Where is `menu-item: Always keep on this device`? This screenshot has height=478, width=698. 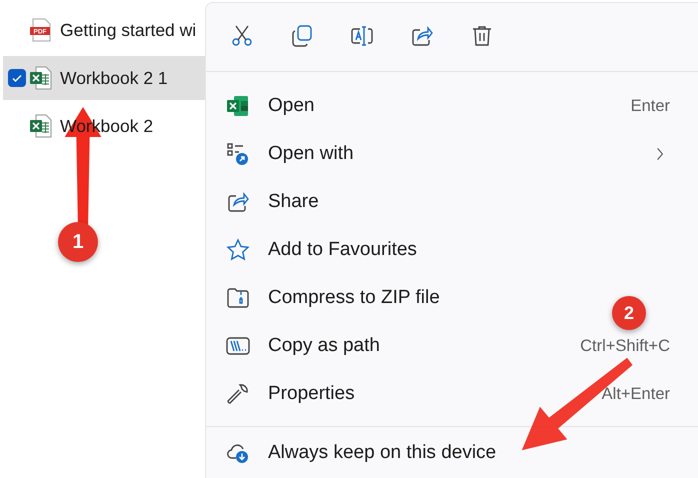
menu-item: Always keep on this device is located at coordinates (382, 453).